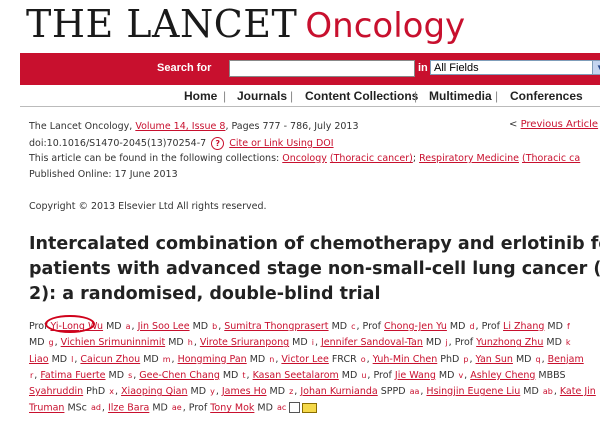 This screenshot has width=600, height=437. I want to click on author-link: Yan Sun, so click(493, 359).